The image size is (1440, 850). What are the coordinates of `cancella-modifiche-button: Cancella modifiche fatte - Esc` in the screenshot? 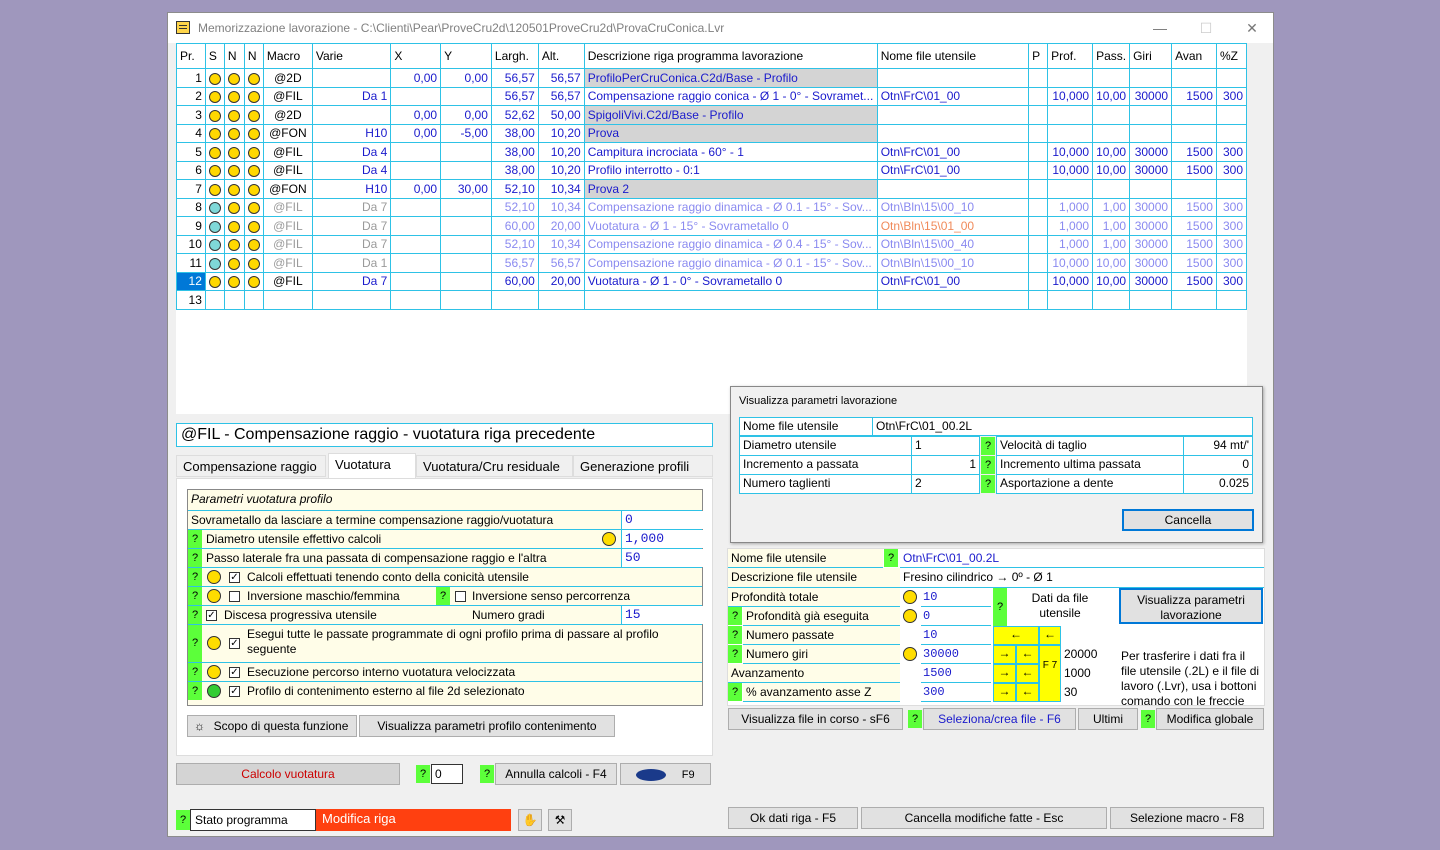 It's located at (984, 818).